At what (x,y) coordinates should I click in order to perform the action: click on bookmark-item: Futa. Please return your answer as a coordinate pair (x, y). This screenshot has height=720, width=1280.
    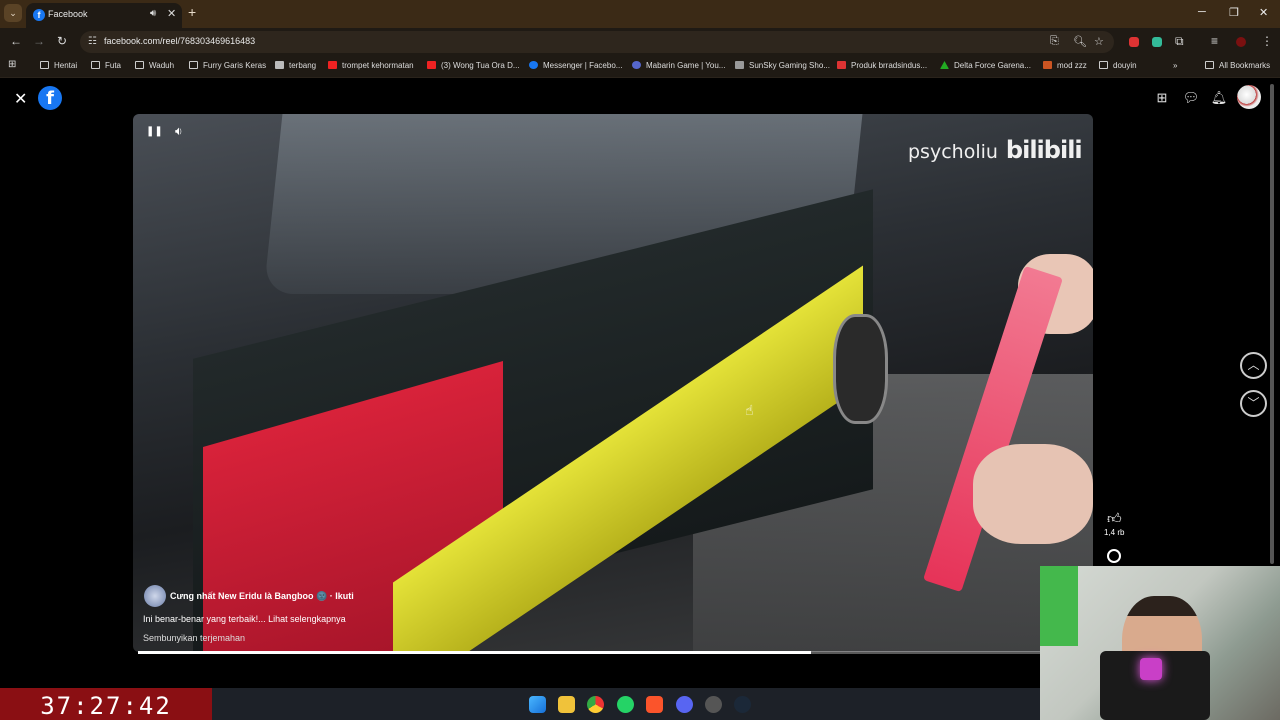
    Looking at the image, I should click on (106, 65).